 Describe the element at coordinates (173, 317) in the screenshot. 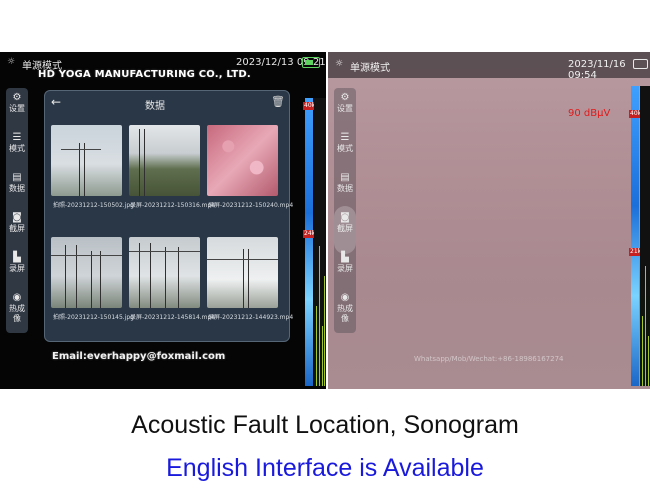

I see `file-name: 录屏-20231212-145814.mp4` at that location.